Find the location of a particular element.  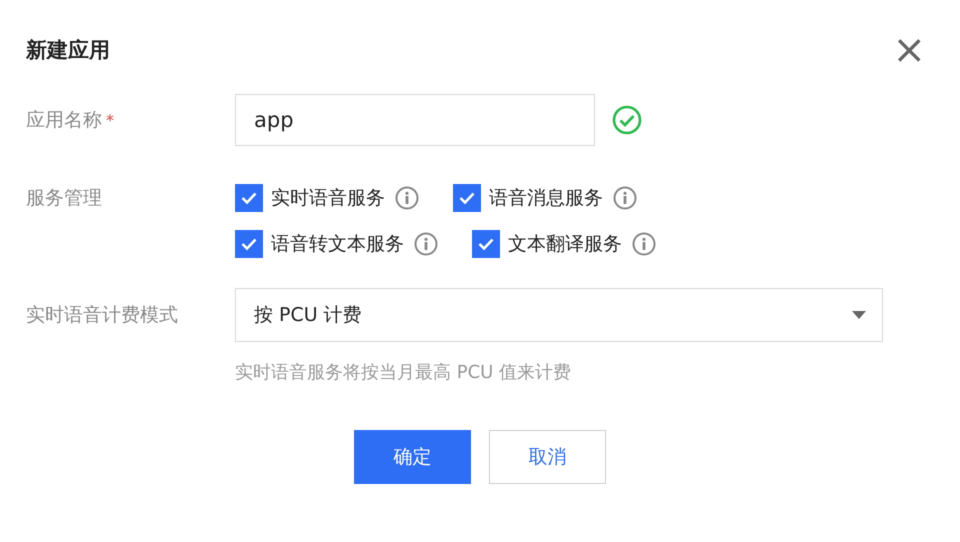

checkbox-label: 实时语音服务 is located at coordinates (328, 198).